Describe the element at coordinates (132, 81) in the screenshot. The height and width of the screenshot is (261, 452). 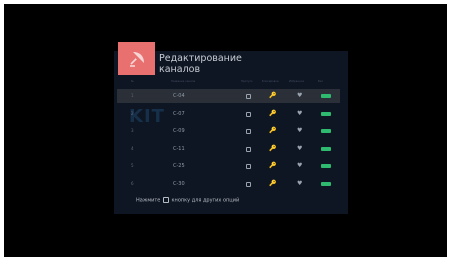
I see `header-number: №` at that location.